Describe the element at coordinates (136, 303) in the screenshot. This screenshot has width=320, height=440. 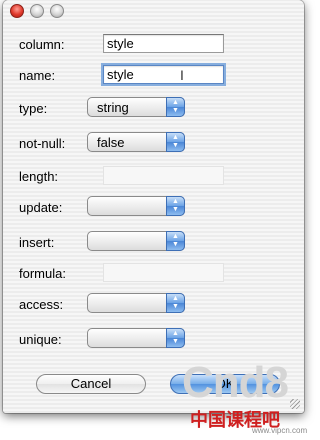
I see `access-select: ▲ ▼` at that location.